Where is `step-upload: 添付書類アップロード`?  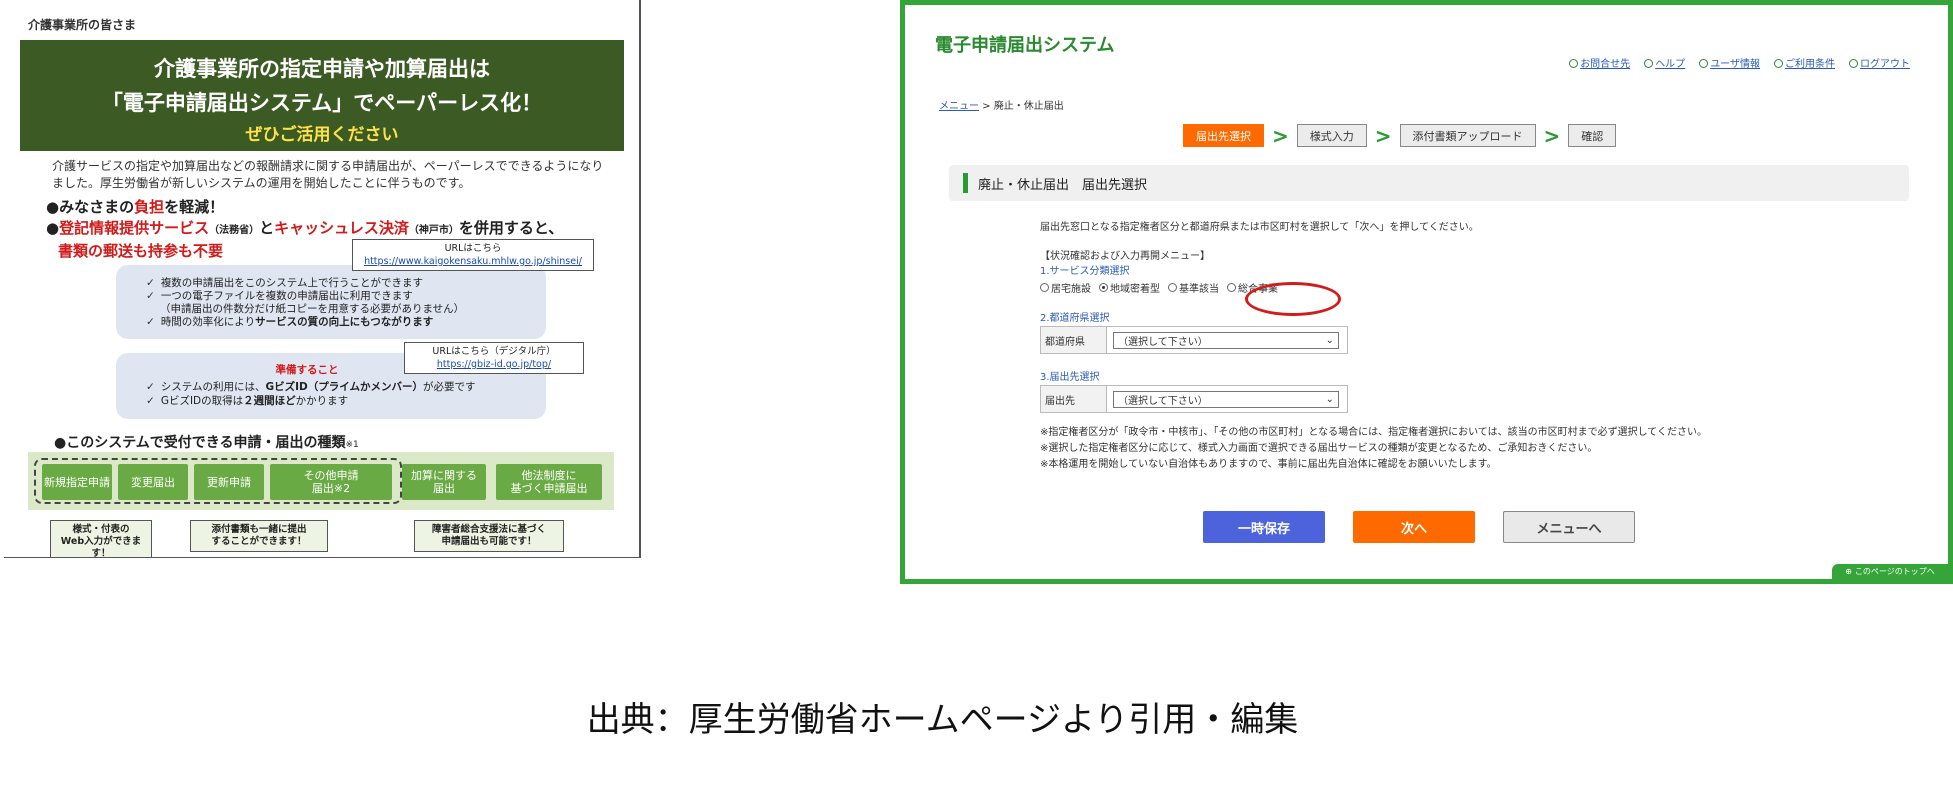 step-upload: 添付書類アップロード is located at coordinates (1467, 135).